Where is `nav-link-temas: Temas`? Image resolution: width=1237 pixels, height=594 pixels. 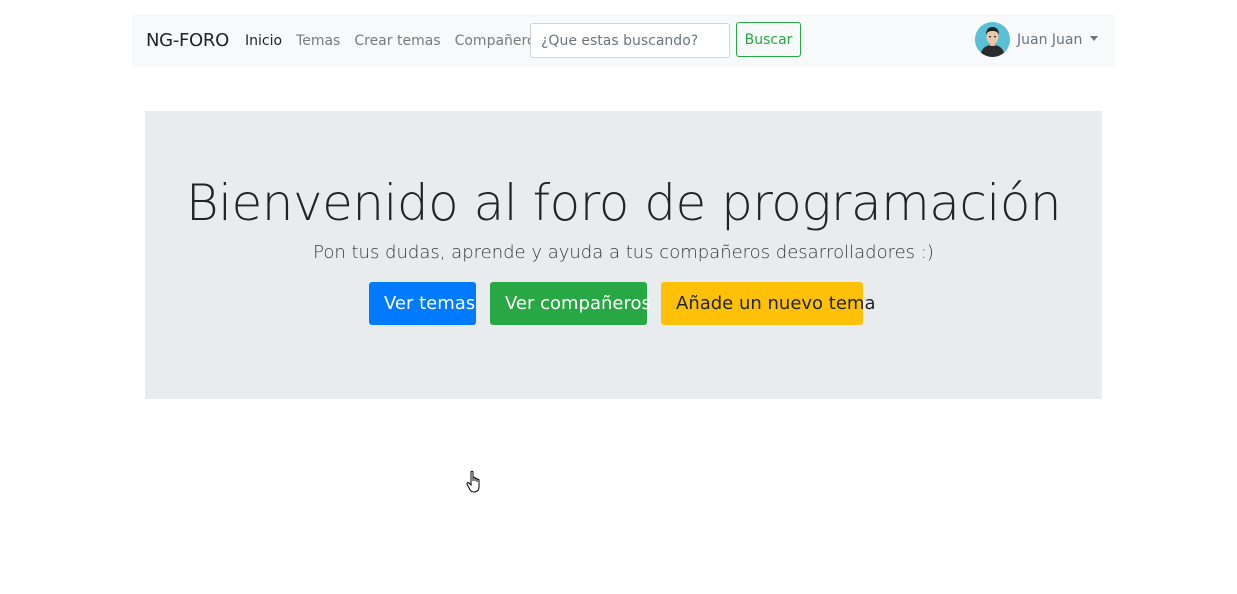 nav-link-temas: Temas is located at coordinates (318, 41).